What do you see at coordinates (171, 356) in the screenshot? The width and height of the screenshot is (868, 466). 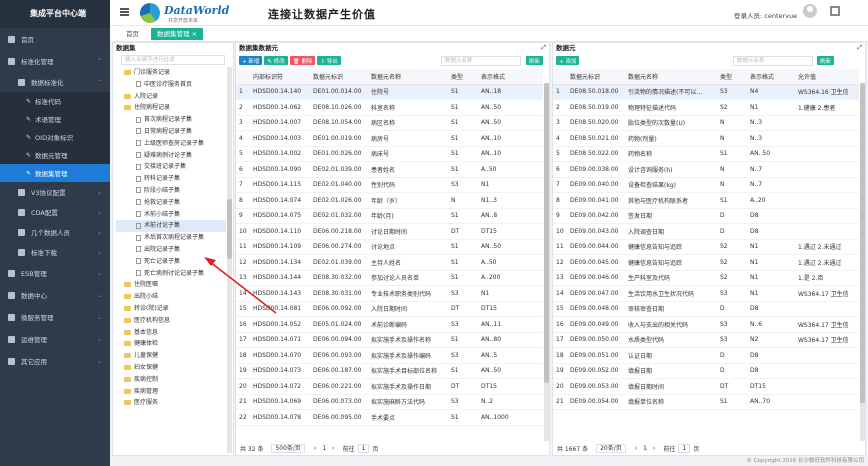 I see `tree-node: 儿童保健` at bounding box center [171, 356].